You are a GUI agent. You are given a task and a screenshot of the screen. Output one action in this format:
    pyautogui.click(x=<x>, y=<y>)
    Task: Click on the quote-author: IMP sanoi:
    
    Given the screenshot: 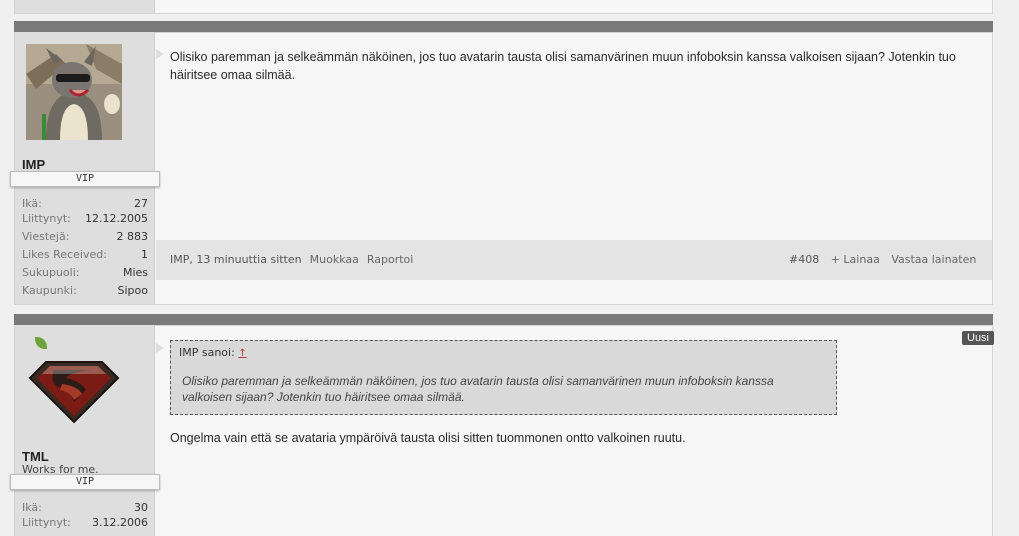 What is the action you would take?
    pyautogui.click(x=207, y=352)
    